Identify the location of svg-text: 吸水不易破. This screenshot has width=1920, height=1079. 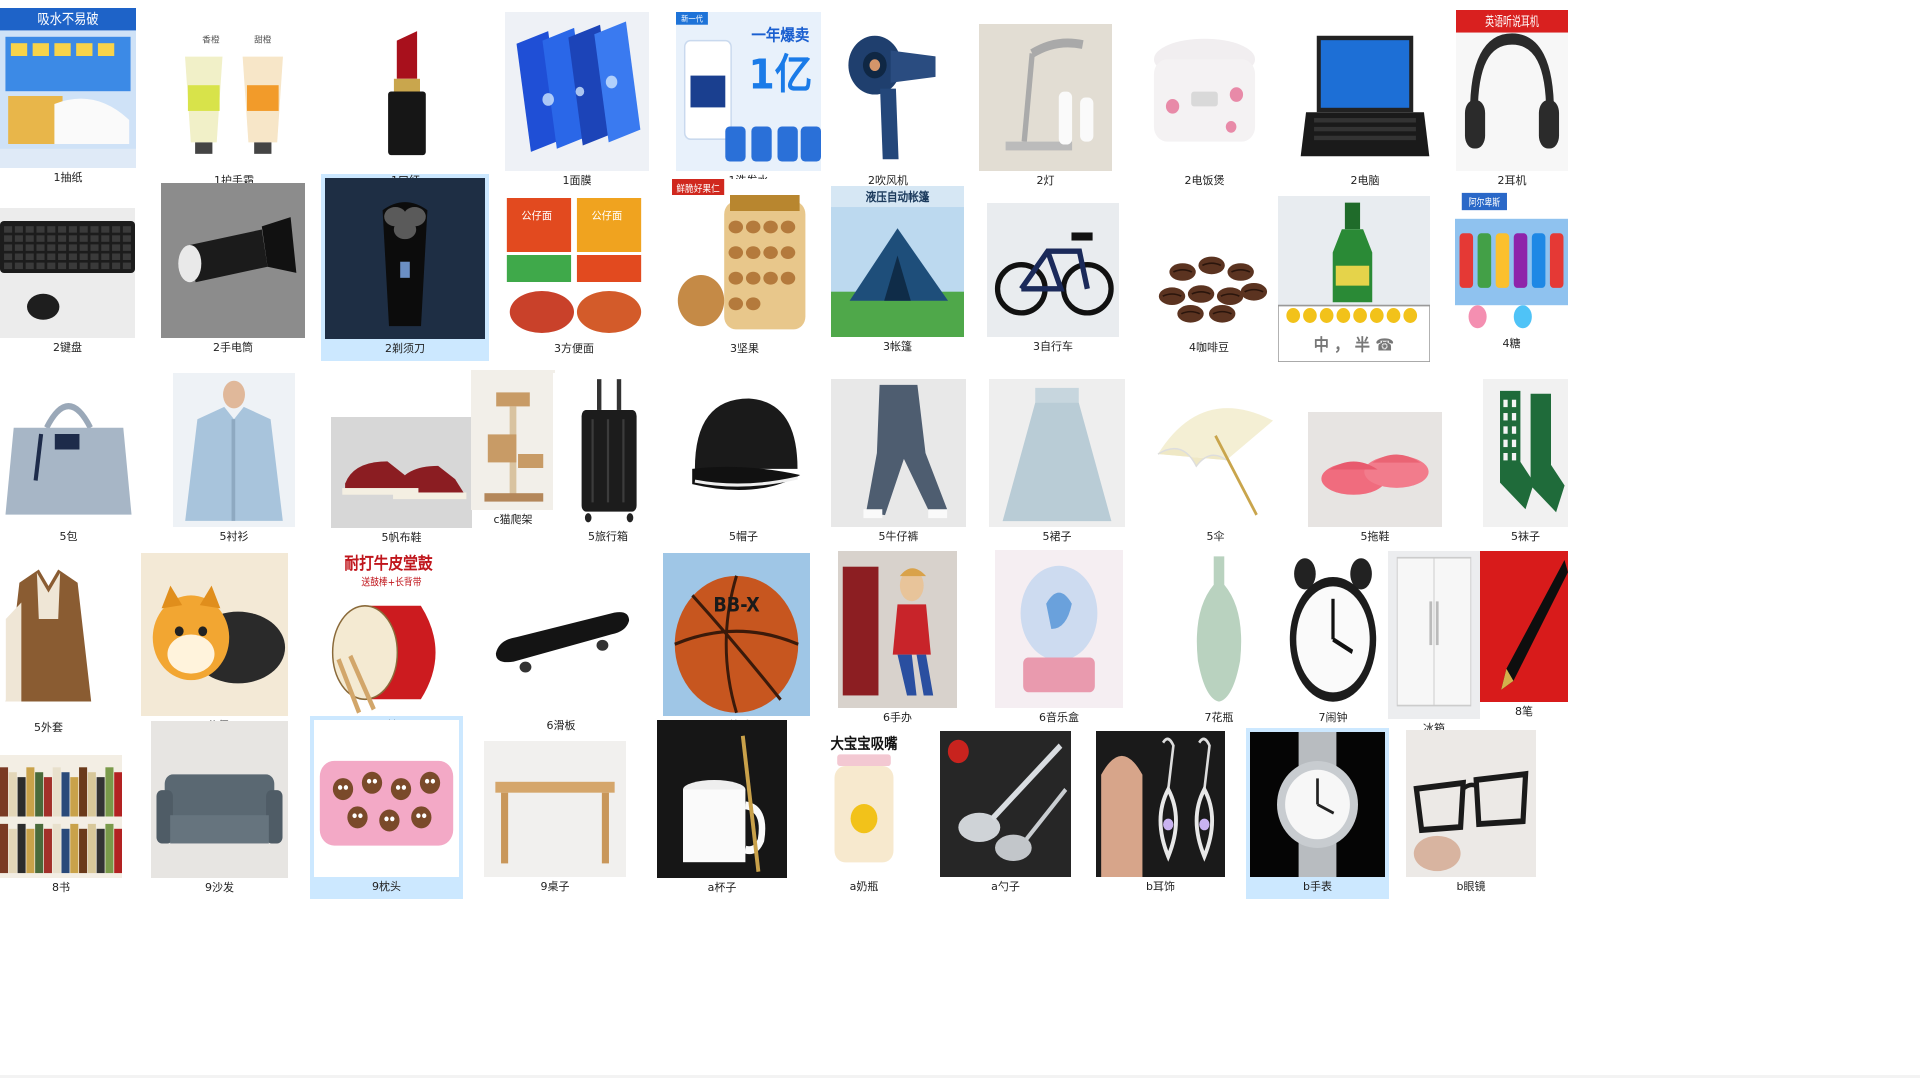
(67, 19).